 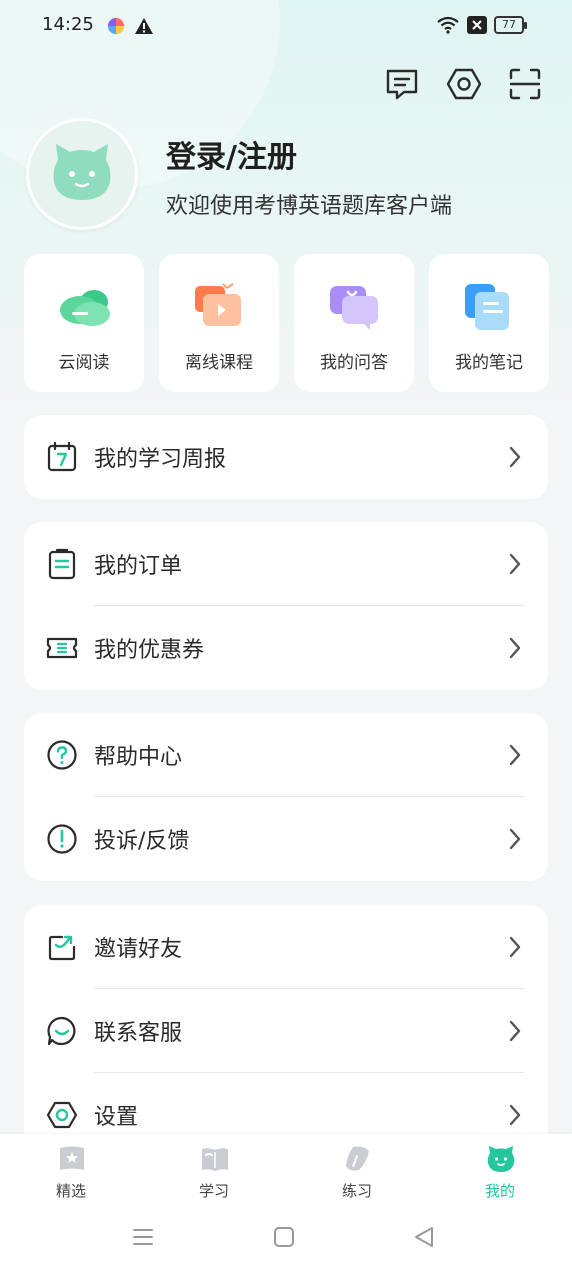 I want to click on menu-label: 我的学习周报, so click(x=160, y=459).